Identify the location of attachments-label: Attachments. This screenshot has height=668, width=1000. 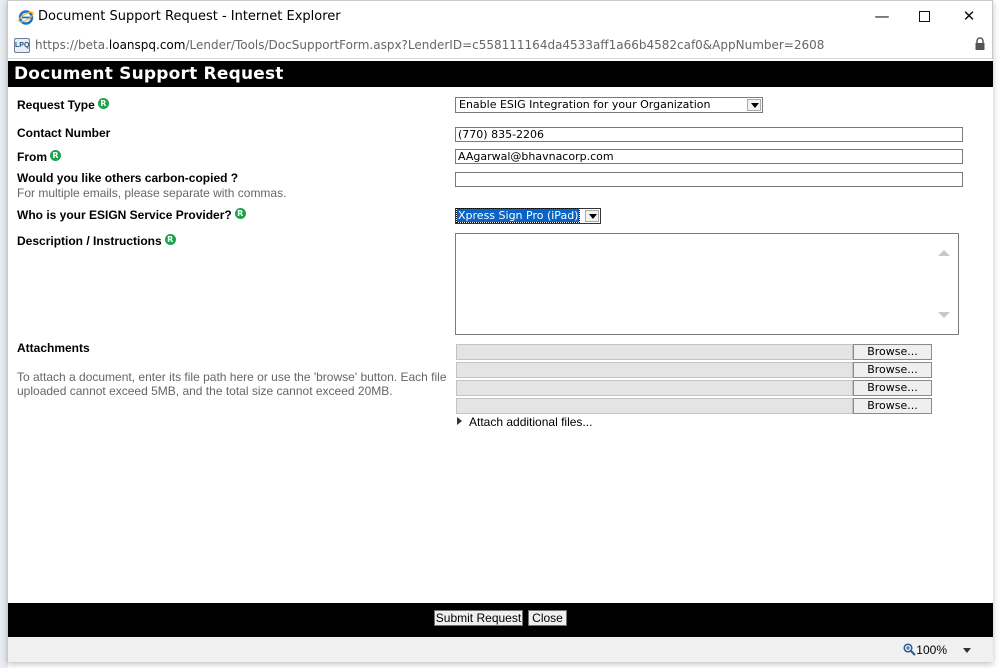
(53, 348).